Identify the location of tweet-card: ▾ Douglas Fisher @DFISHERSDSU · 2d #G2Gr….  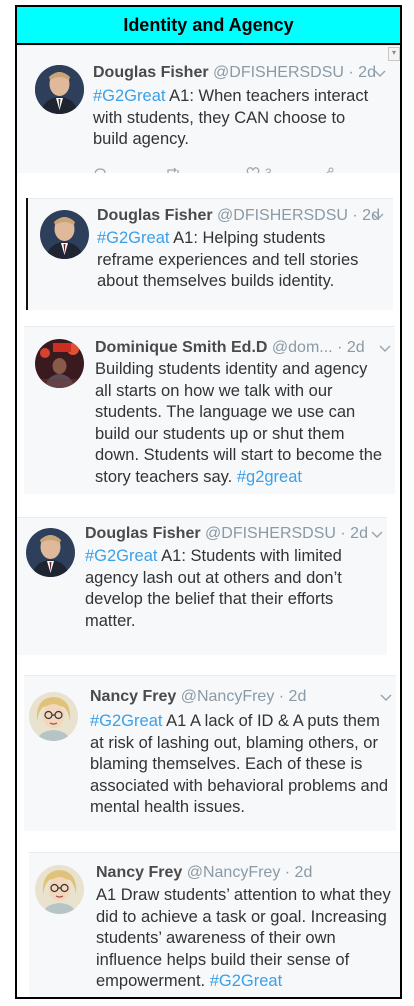
(208, 109).